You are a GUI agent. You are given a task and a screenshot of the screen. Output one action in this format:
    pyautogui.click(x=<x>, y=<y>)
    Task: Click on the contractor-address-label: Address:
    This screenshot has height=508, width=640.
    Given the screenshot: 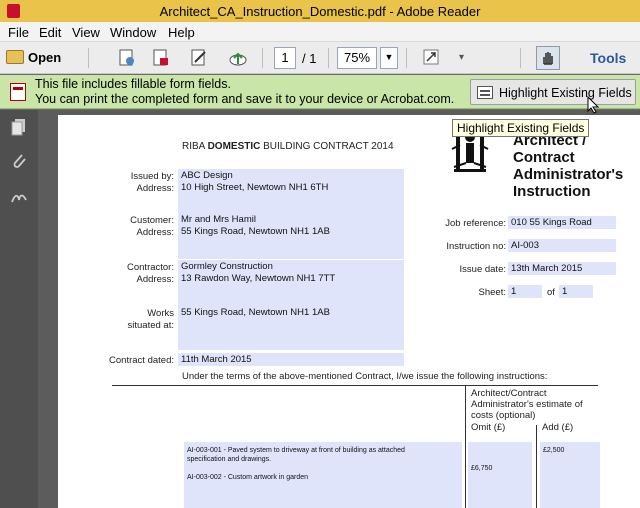 What is the action you would take?
    pyautogui.click(x=155, y=279)
    